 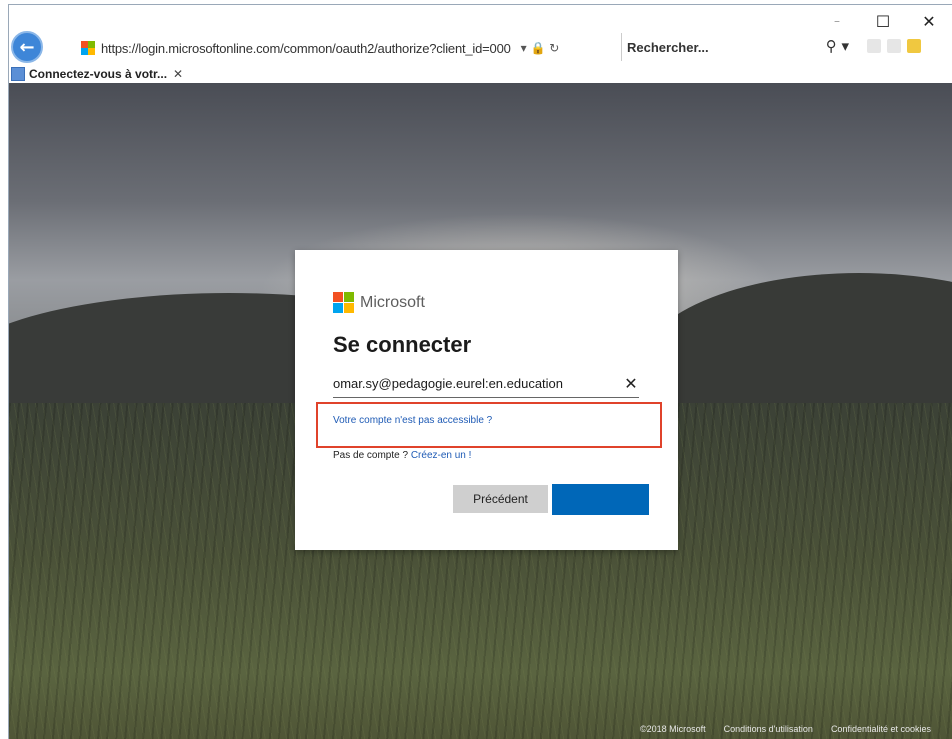 I want to click on email-value: omar.sy@pedagogie.eurel:en.education, so click(x=448, y=383).